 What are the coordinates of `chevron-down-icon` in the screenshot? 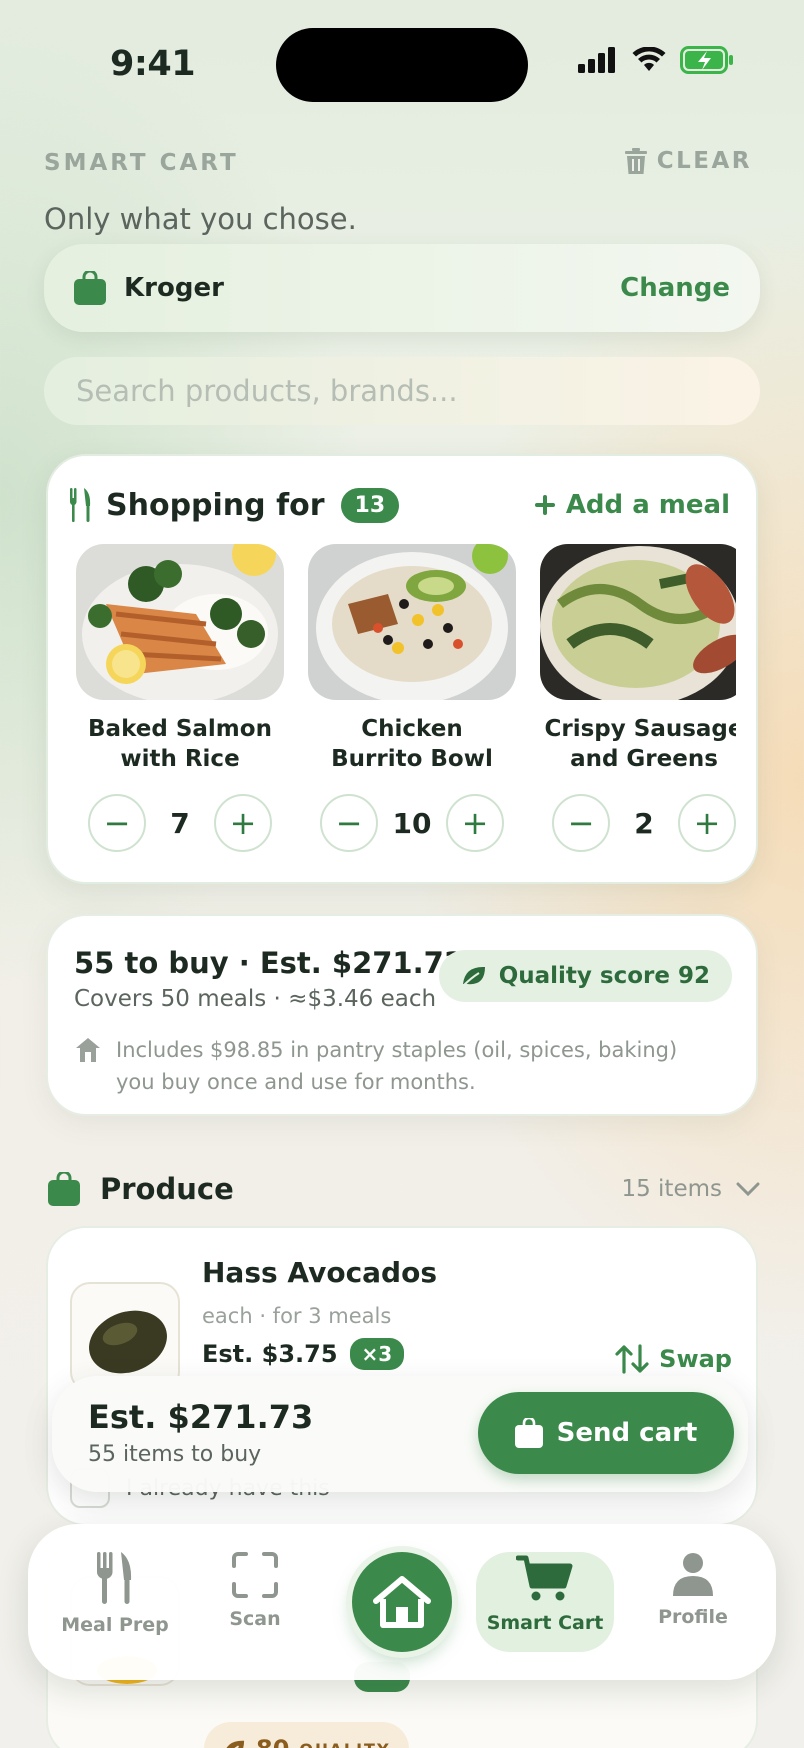 It's located at (748, 1189).